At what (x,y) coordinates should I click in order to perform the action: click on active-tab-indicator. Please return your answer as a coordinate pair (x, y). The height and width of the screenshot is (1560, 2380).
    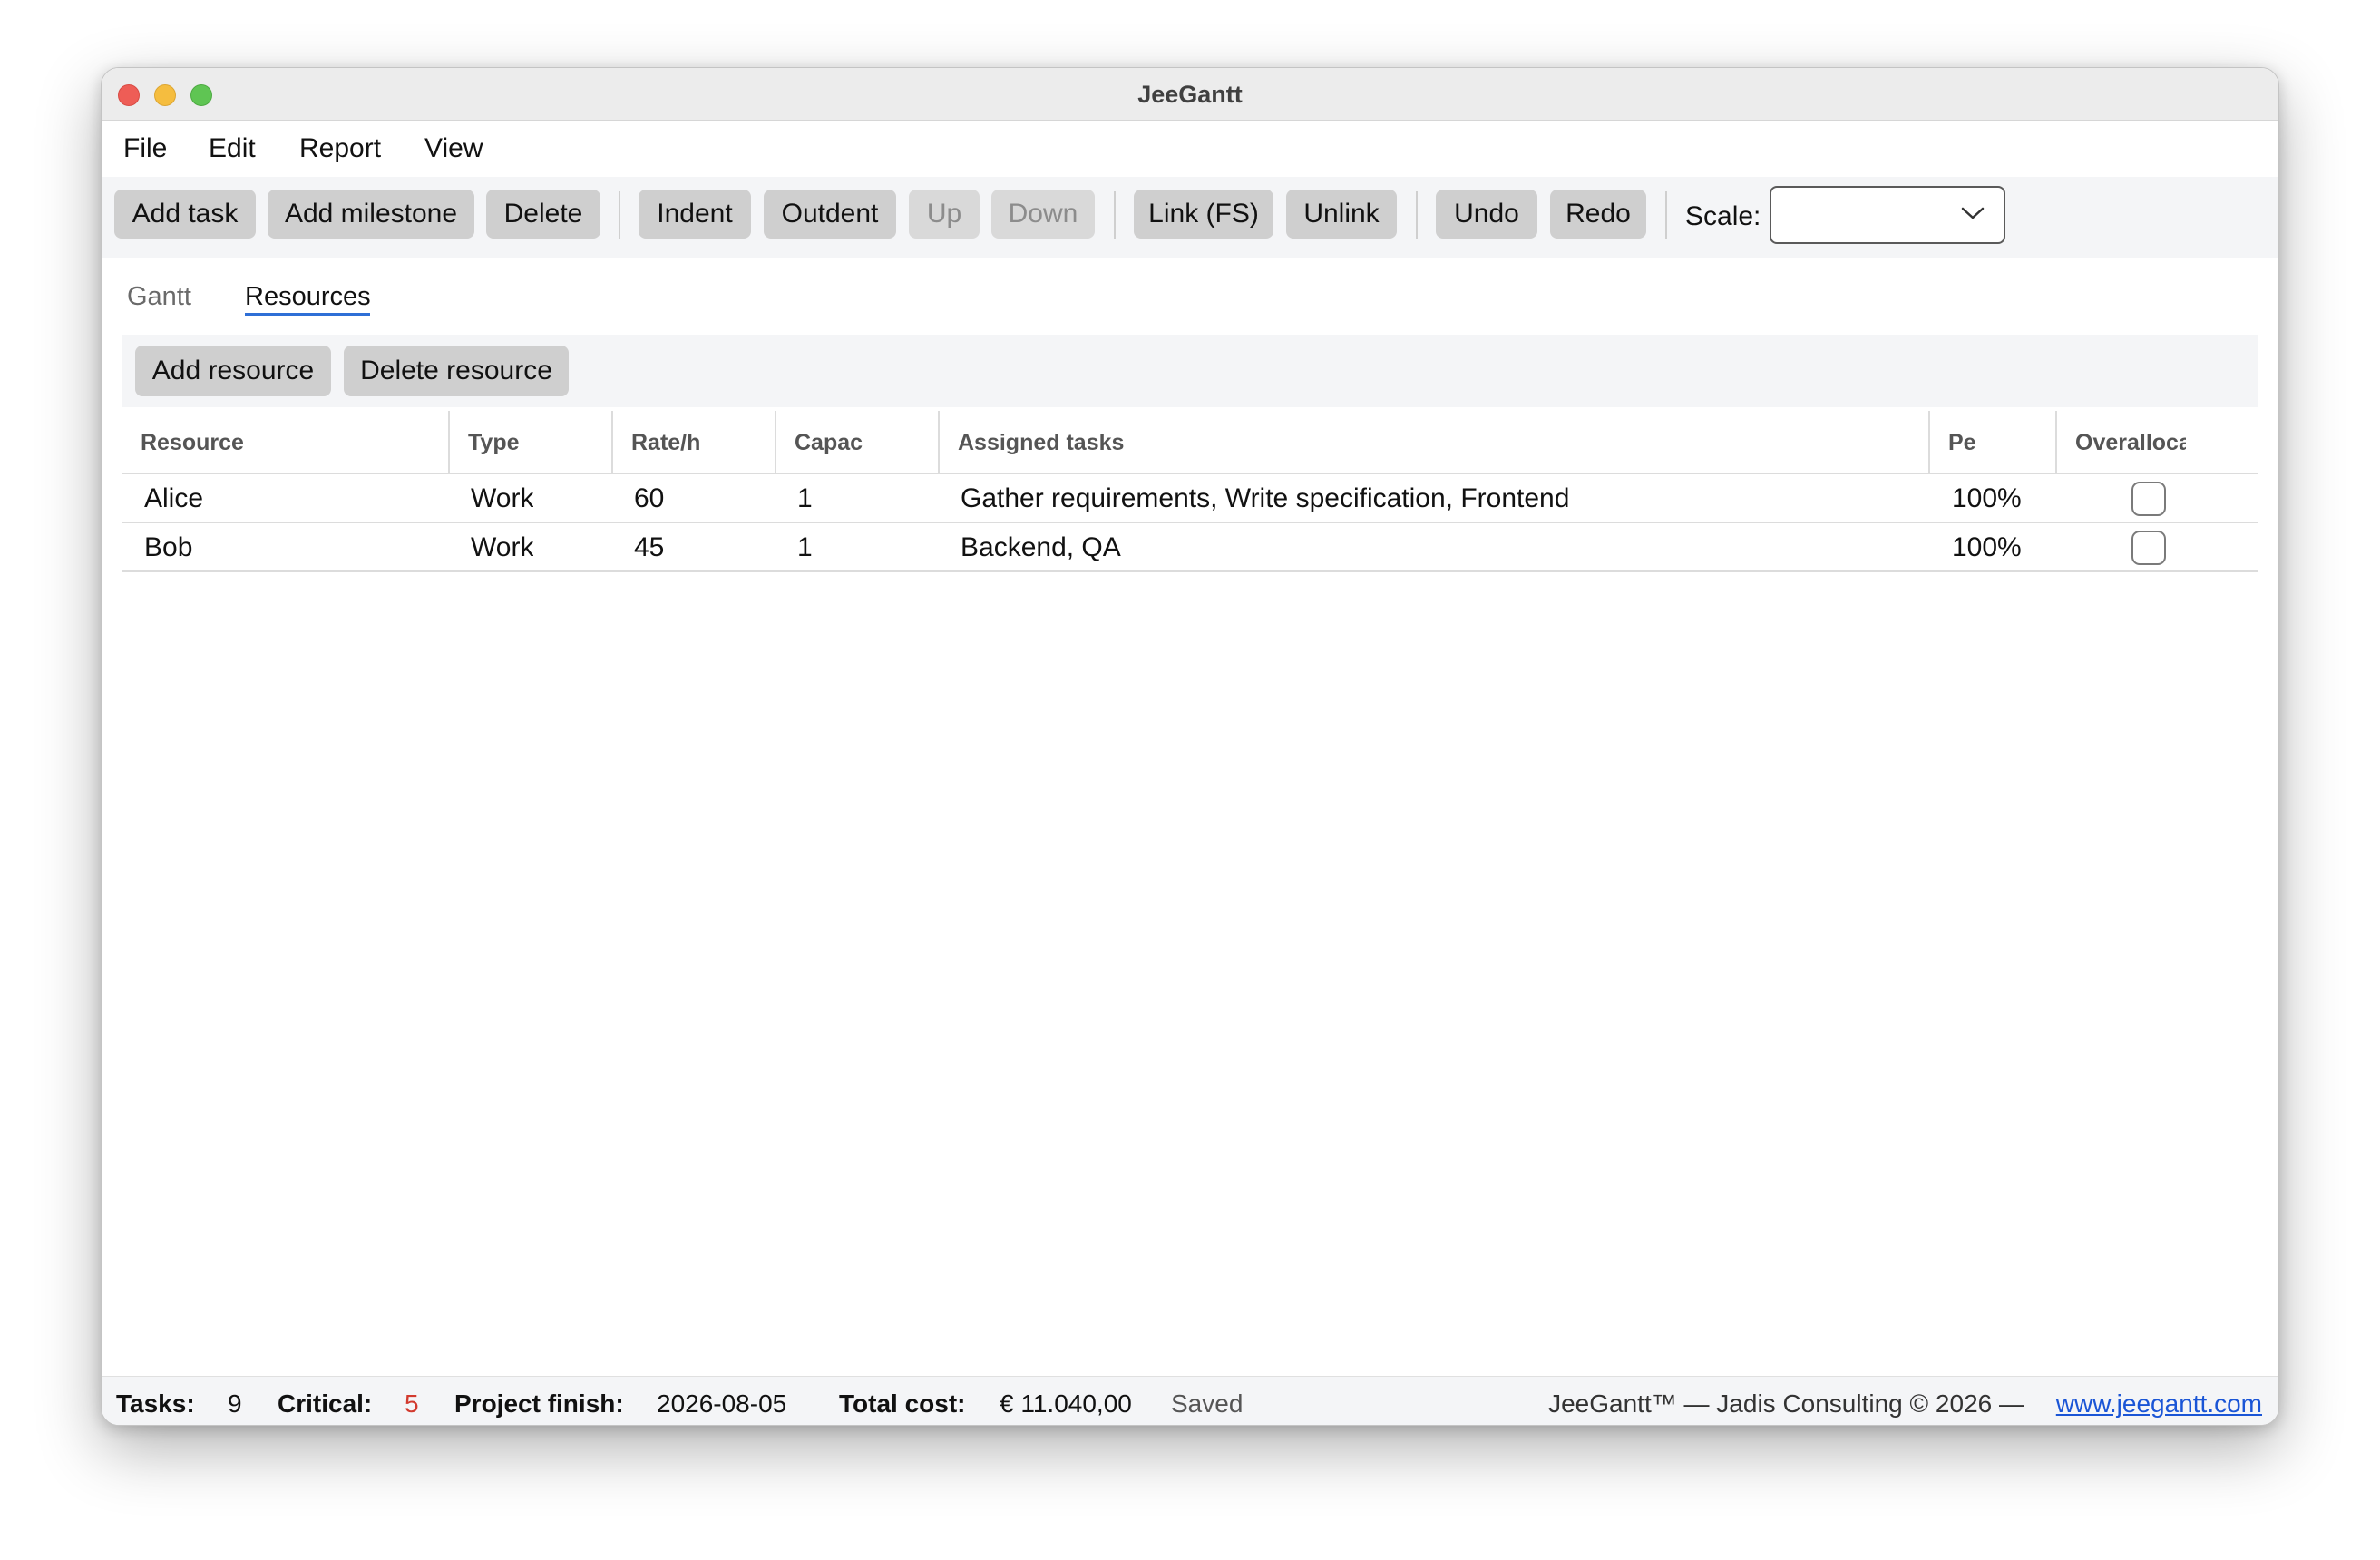
    Looking at the image, I should click on (307, 314).